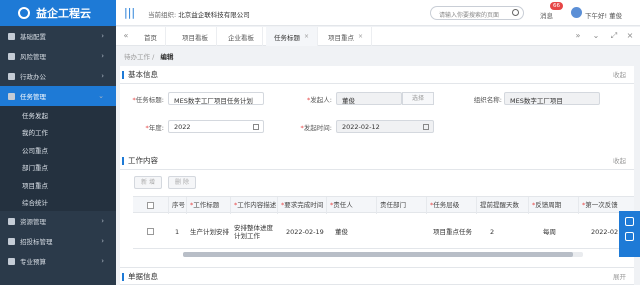 This screenshot has width=640, height=285. What do you see at coordinates (209, 205) in the screenshot?
I see `col-header: *工作标题` at bounding box center [209, 205].